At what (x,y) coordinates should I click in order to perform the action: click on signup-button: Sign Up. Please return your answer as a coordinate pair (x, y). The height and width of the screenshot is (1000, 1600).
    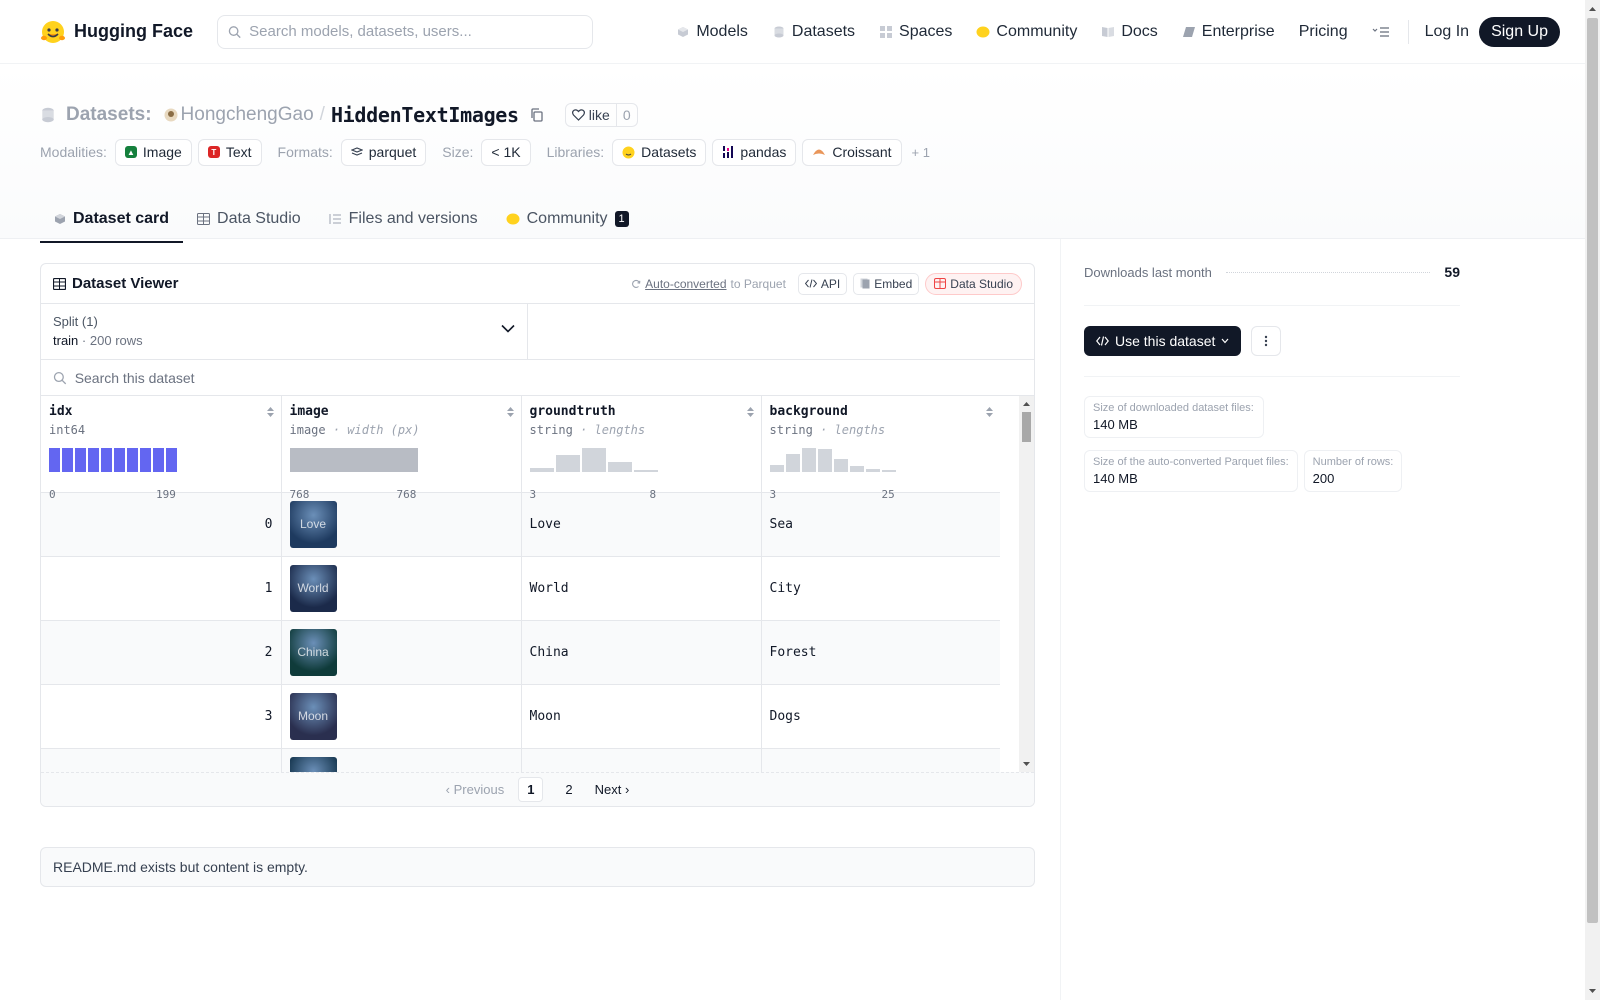
    Looking at the image, I should click on (1519, 31).